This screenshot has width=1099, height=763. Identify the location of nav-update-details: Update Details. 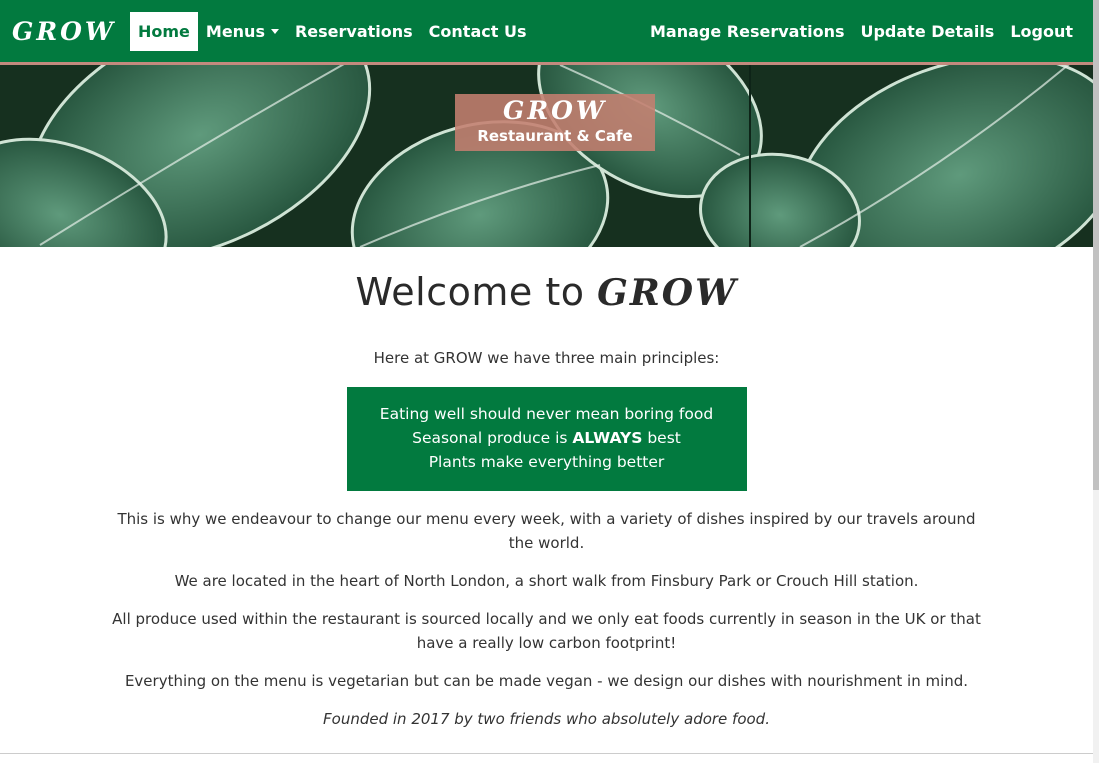
(927, 31).